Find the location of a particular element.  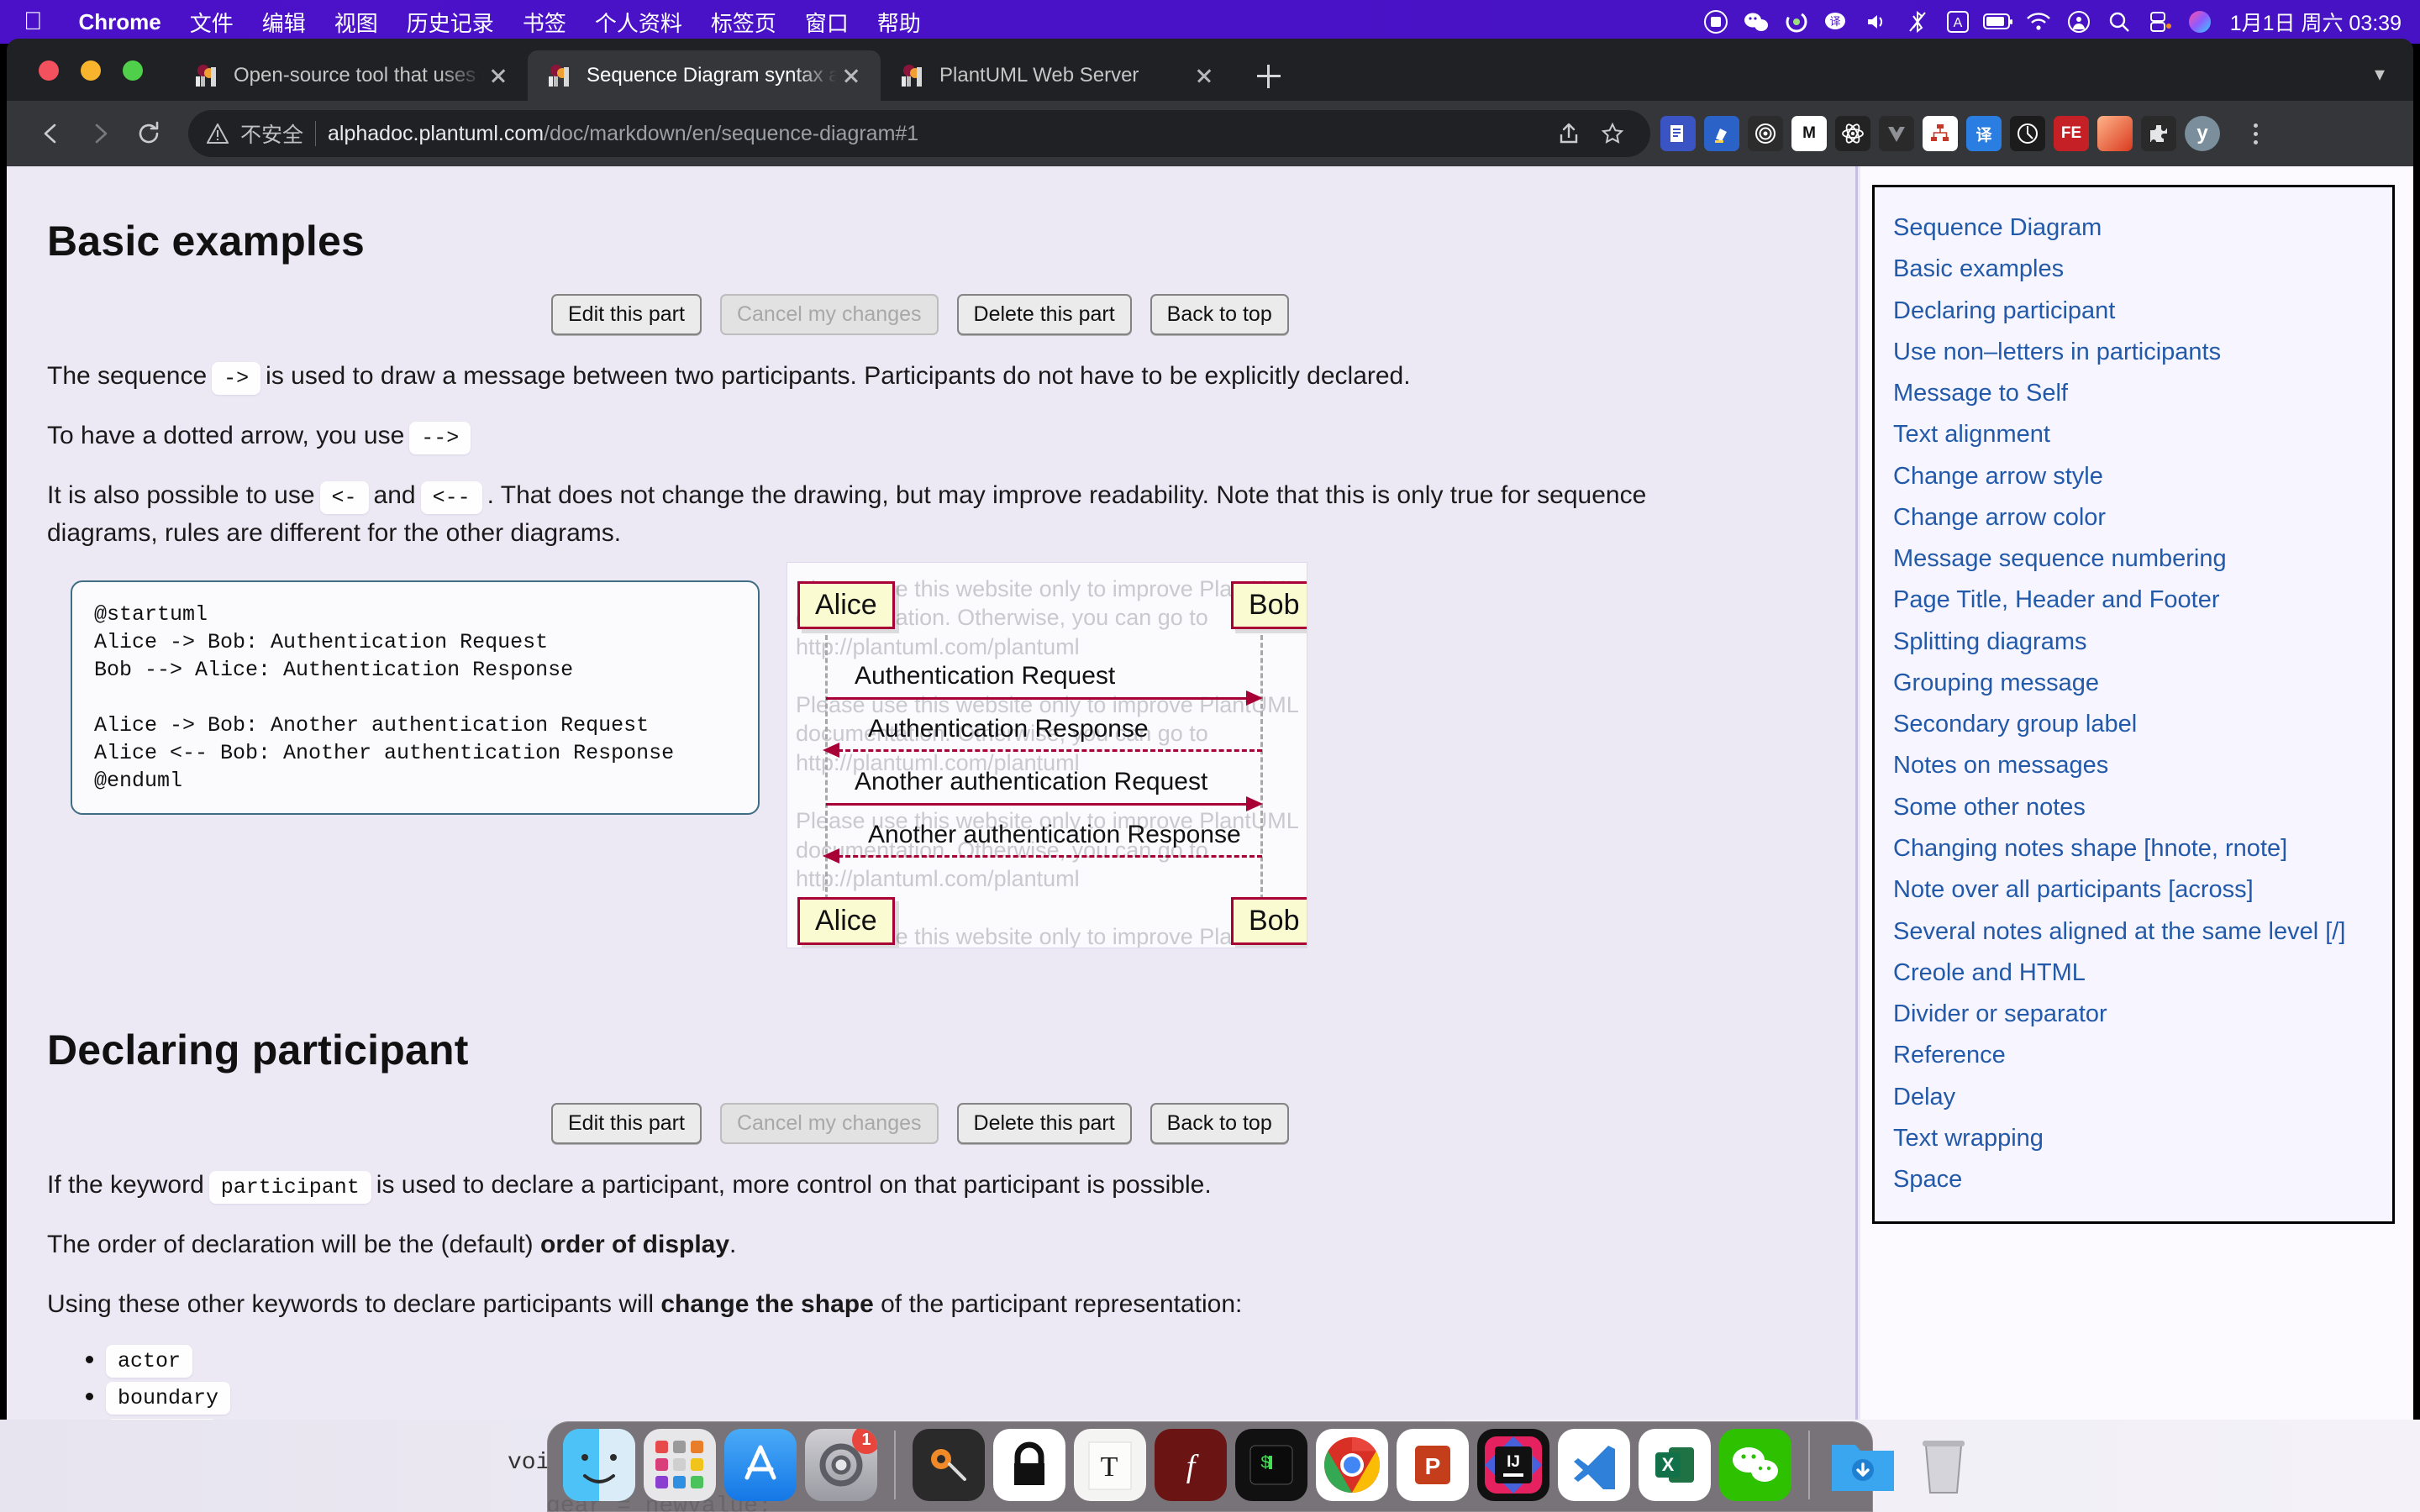

toc-link-message-sequence-numbering: Message sequence numbering is located at coordinates (2133, 559).